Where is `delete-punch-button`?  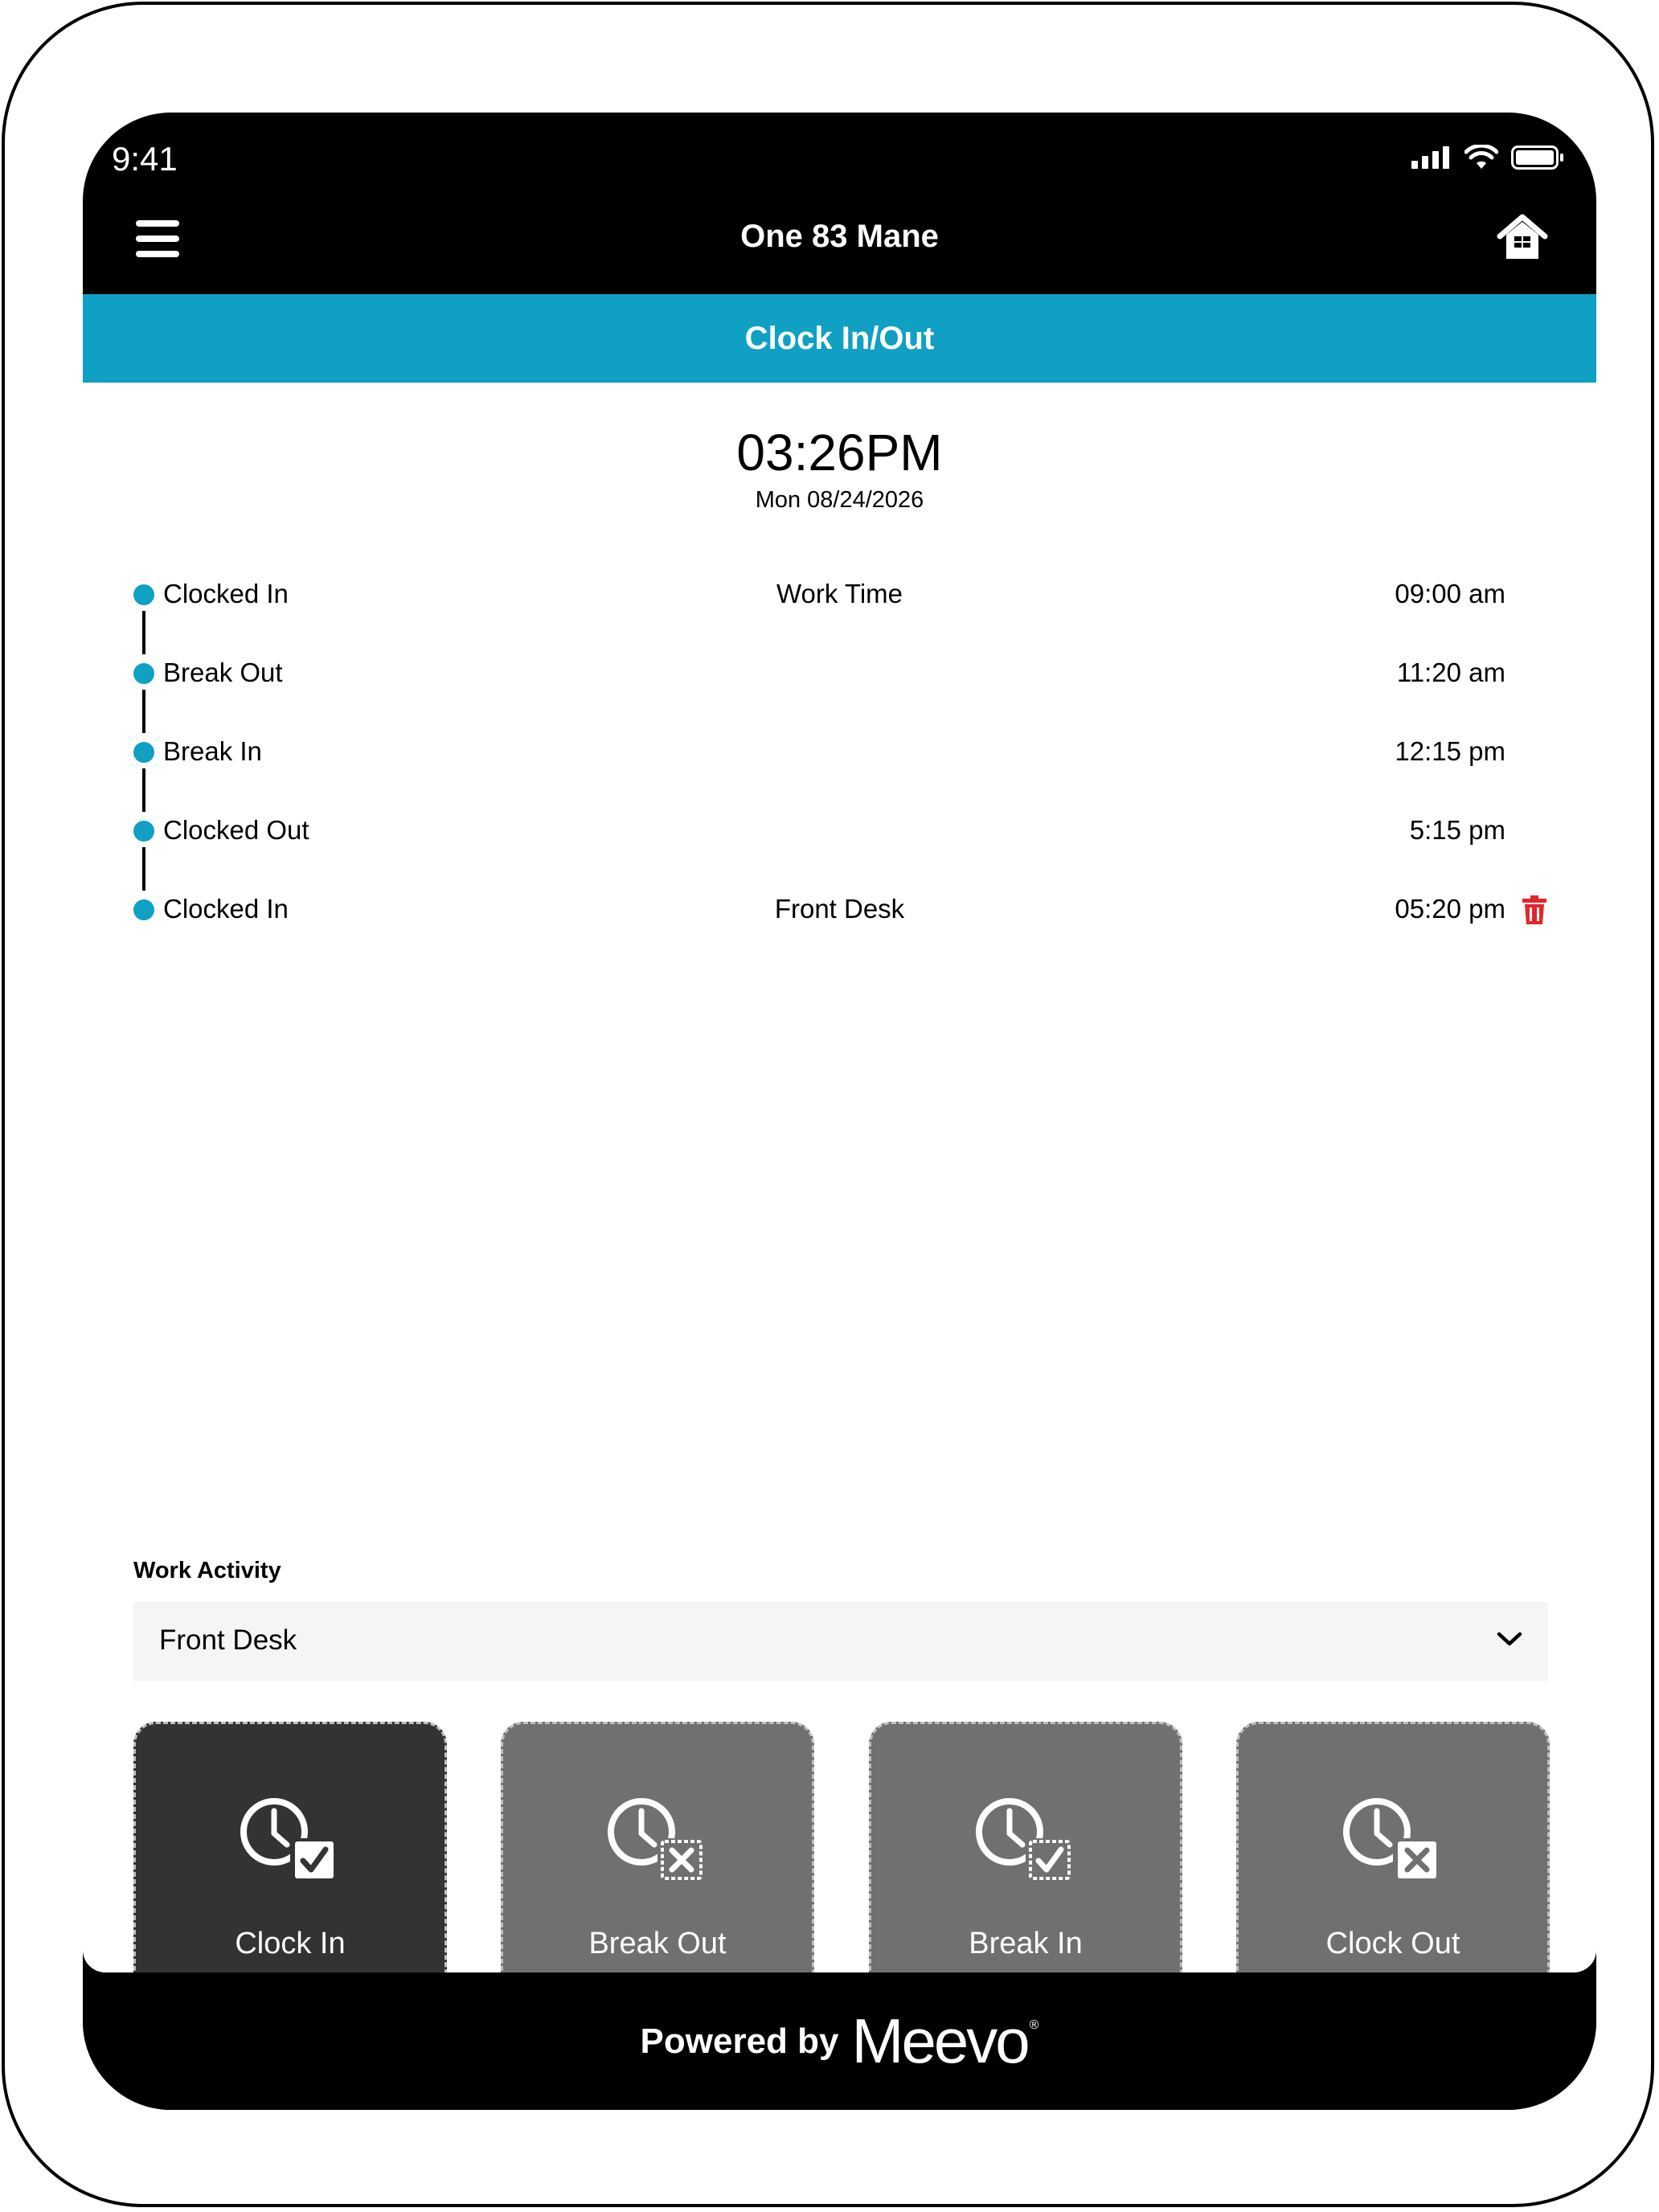
delete-punch-button is located at coordinates (1534, 909).